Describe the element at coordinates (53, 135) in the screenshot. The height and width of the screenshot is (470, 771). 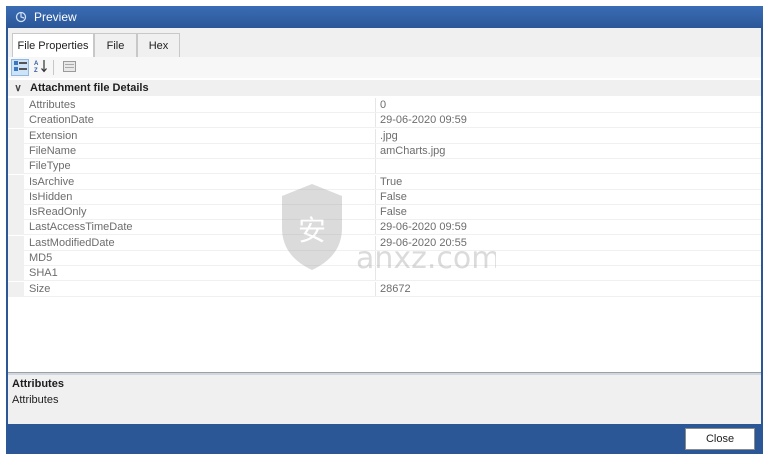
I see `property-name: Extension` at that location.